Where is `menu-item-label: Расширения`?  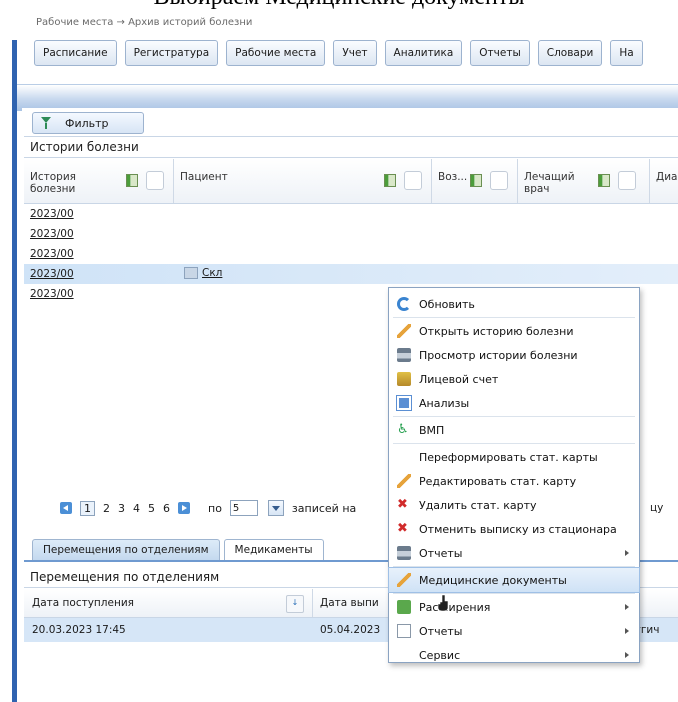
menu-item-label: Расширения is located at coordinates (455, 607).